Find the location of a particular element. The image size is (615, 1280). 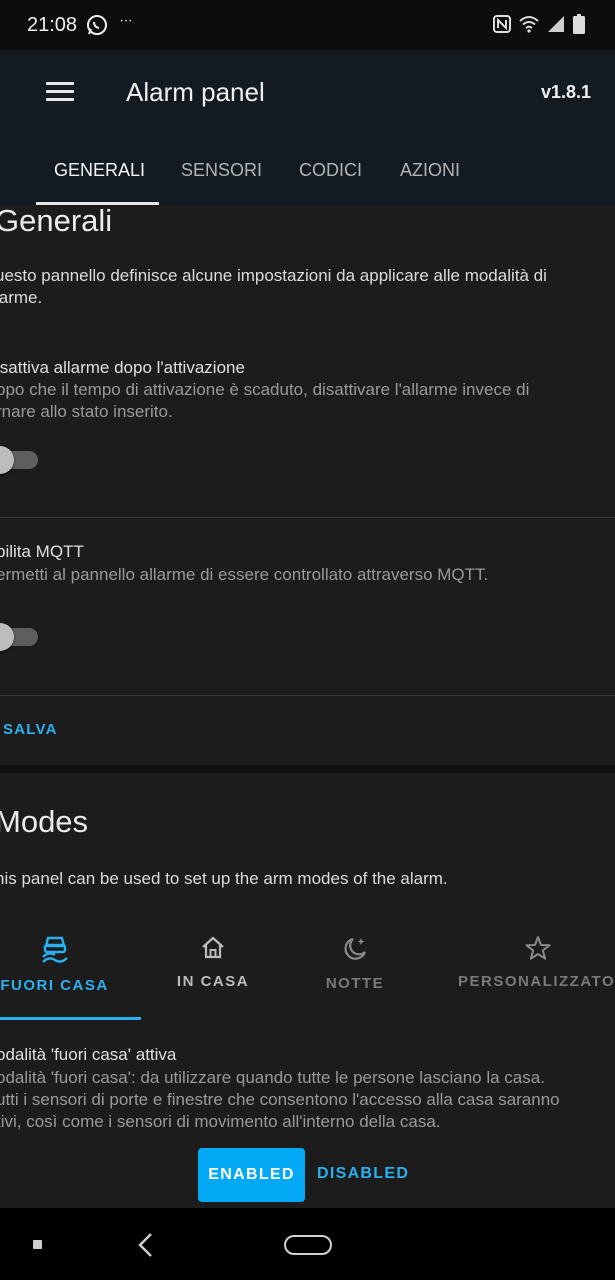

star-icon is located at coordinates (570, 950).